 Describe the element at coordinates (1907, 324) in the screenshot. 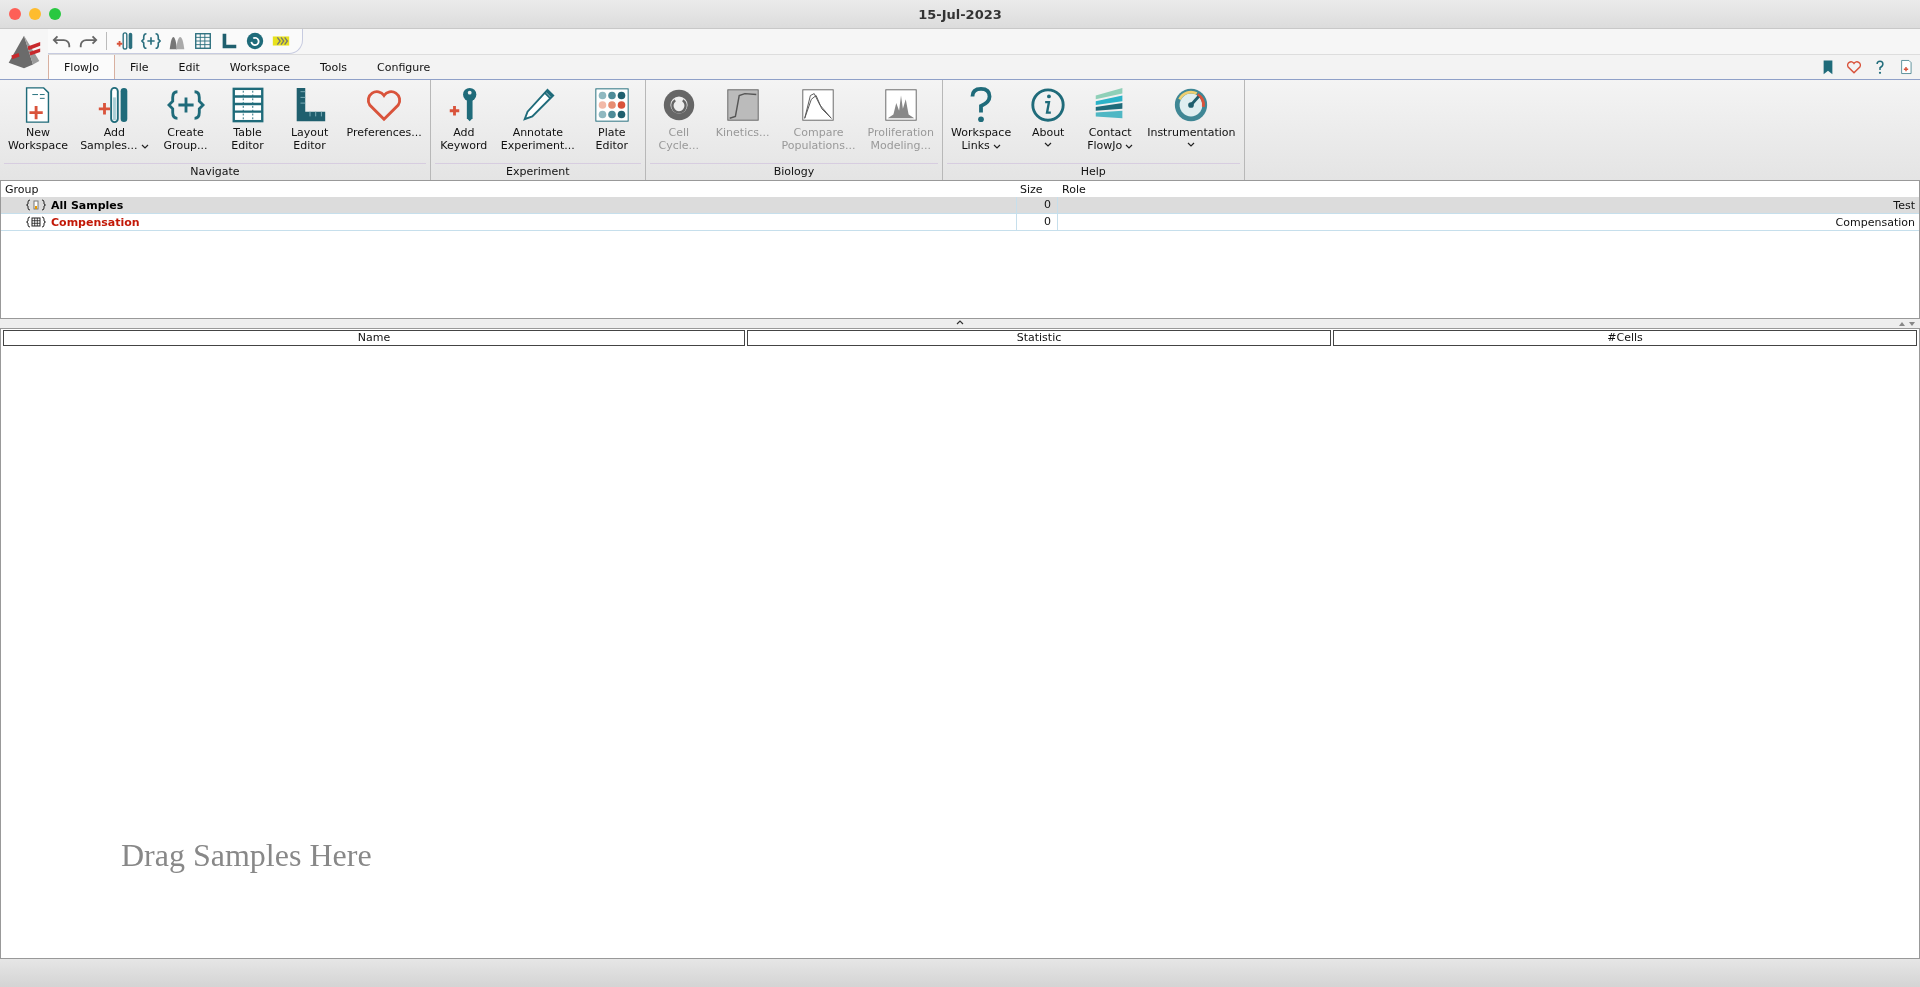

I see `split-arrows-icon` at that location.